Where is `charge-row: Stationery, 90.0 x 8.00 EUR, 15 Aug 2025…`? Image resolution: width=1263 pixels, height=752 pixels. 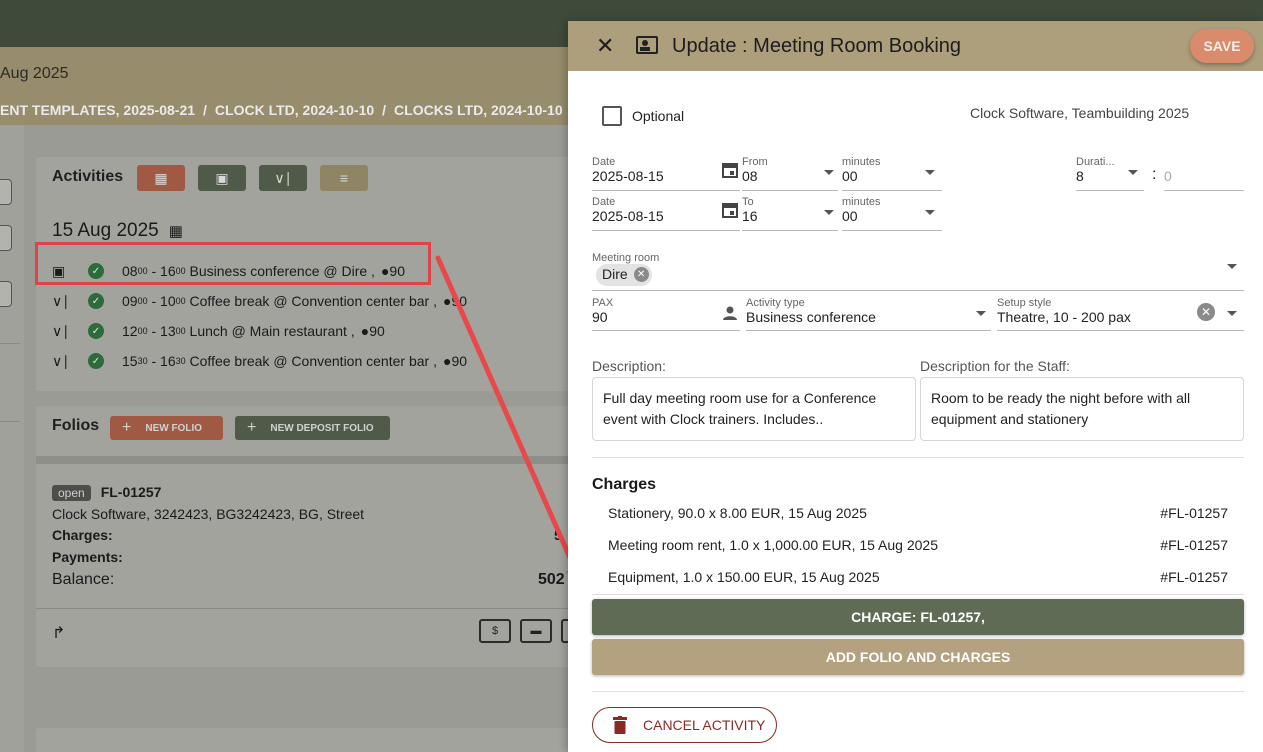
charge-row: Stationery, 90.0 x 8.00 EUR, 15 Aug 2025… is located at coordinates (918, 513).